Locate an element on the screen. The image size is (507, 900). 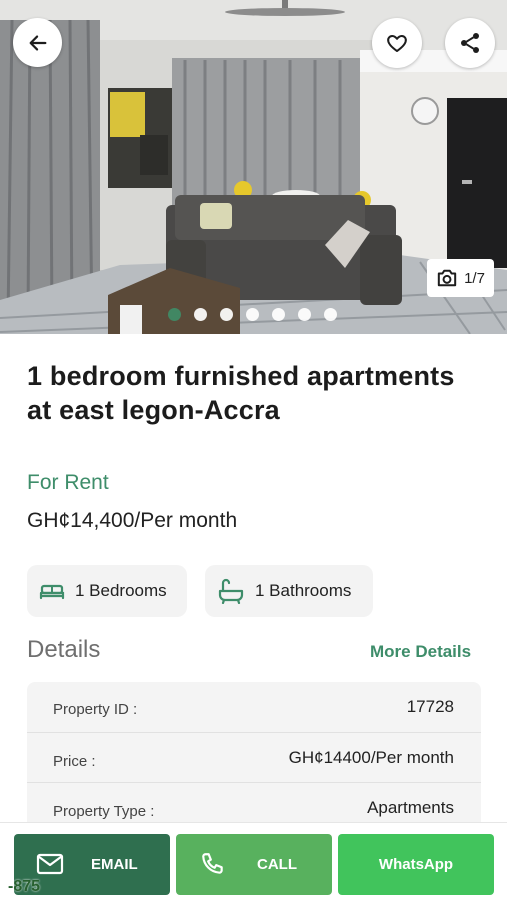
detail-row-price: Price : GH¢14400/Per month is located at coordinates (254, 757).